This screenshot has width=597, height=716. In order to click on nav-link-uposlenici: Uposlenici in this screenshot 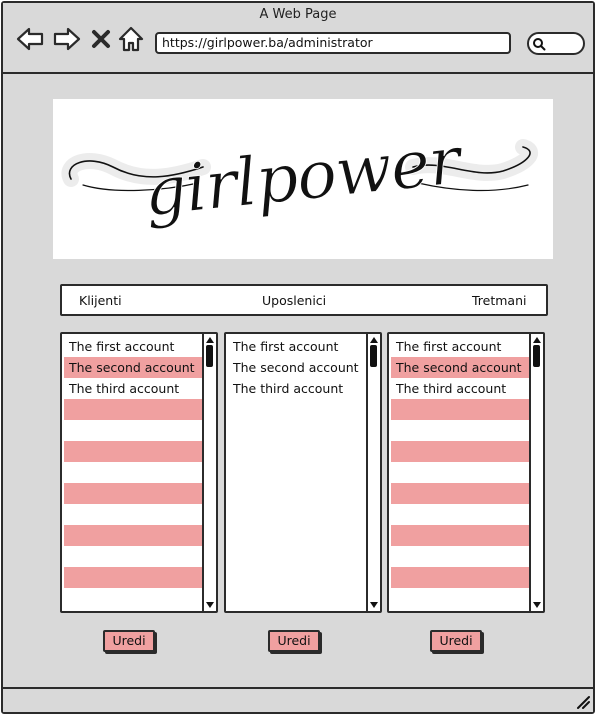, I will do `click(294, 300)`.